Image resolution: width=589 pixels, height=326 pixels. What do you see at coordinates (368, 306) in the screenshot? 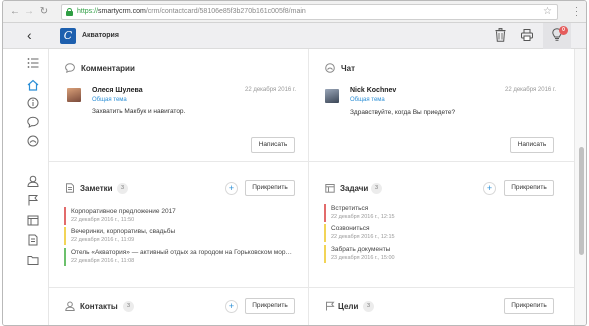
I see `goals-count-badge: 3` at bounding box center [368, 306].